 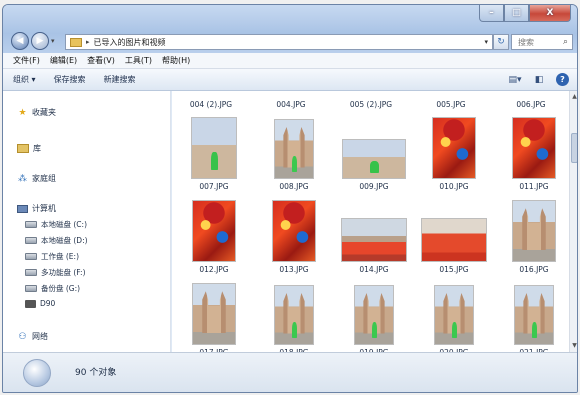 I want to click on nav-drive-d: 本地磁盘 (D:), so click(x=56, y=240).